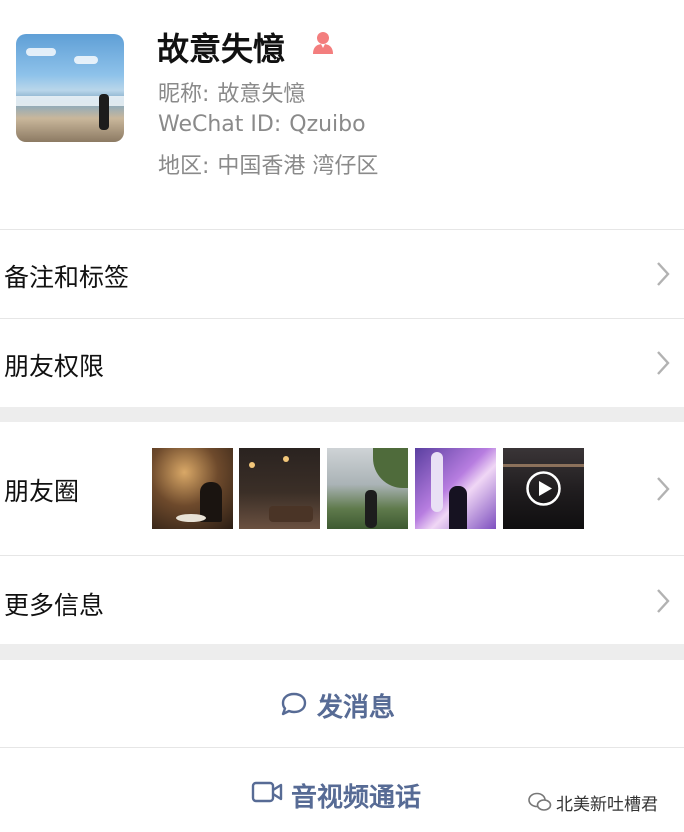 The width and height of the screenshot is (684, 832). Describe the element at coordinates (261, 94) in the screenshot. I see `nickname-value: 故意失憶` at that location.